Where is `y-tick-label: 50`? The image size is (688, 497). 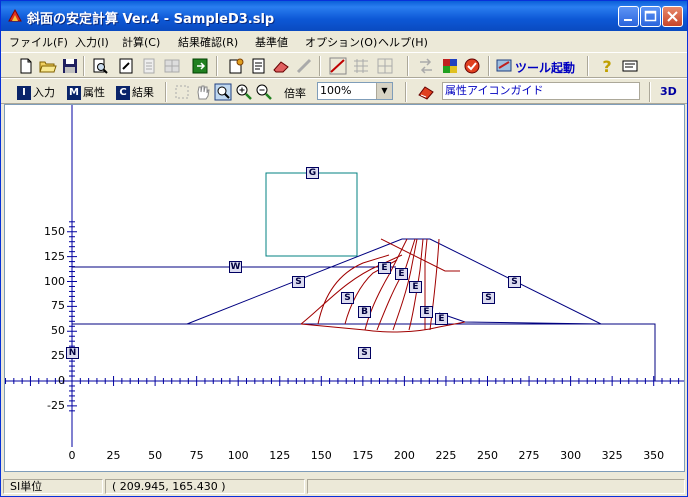 y-tick-label: 50 is located at coordinates (58, 331).